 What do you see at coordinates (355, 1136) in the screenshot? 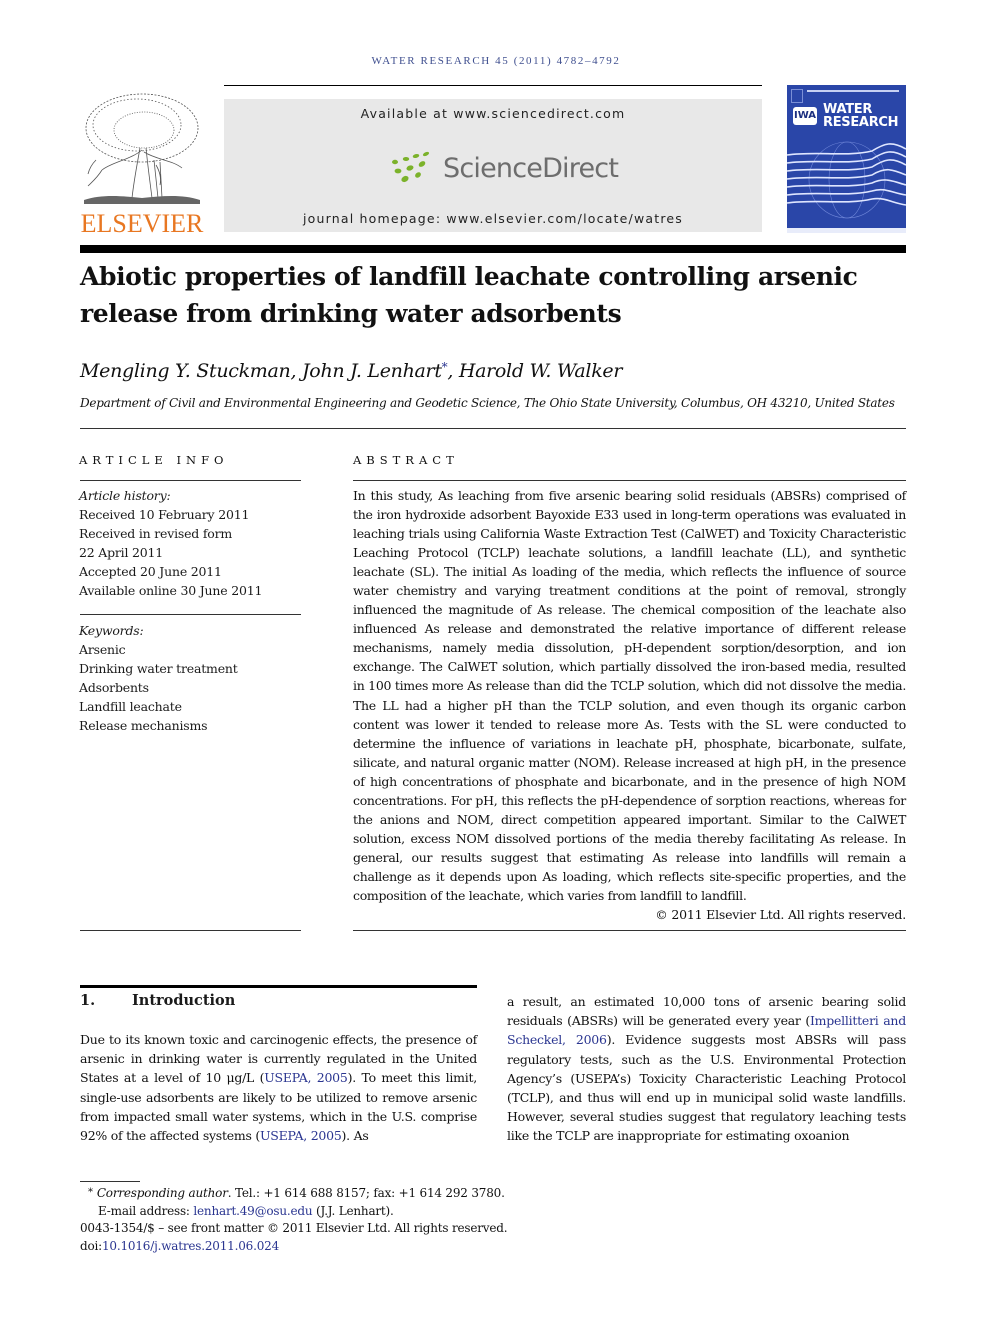
I see `body-text: ). As` at bounding box center [355, 1136].